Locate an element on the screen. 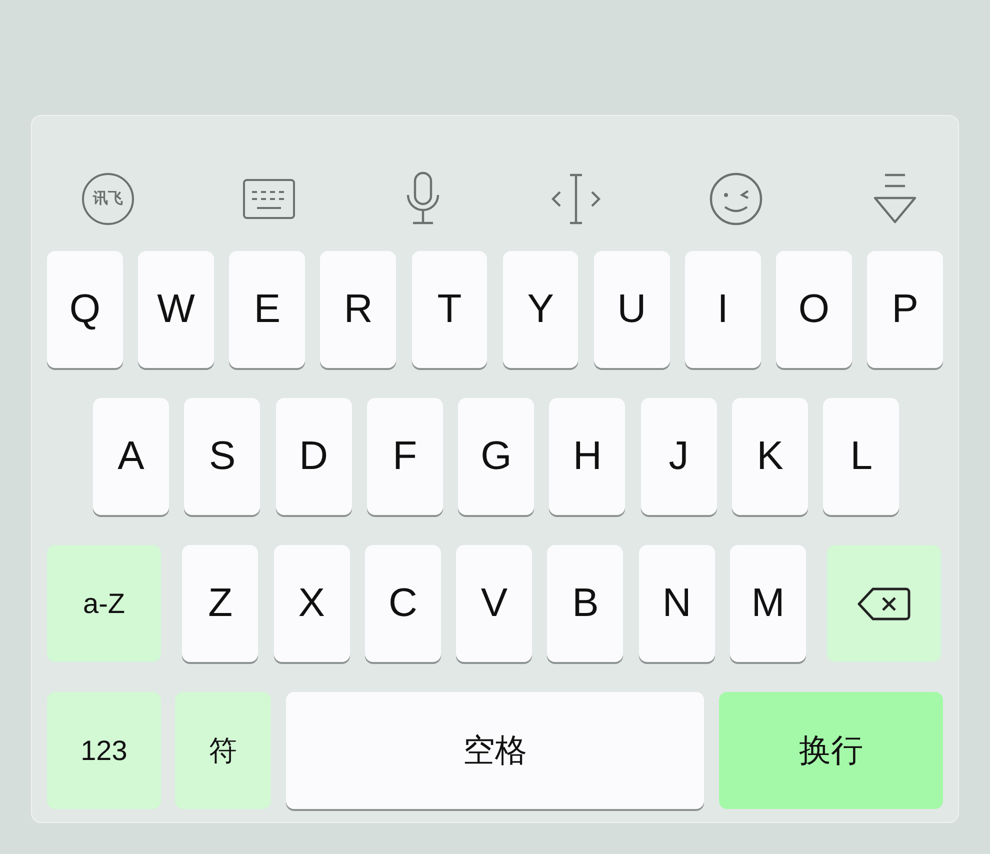 The height and width of the screenshot is (854, 990). letter-key: Z is located at coordinates (220, 603).